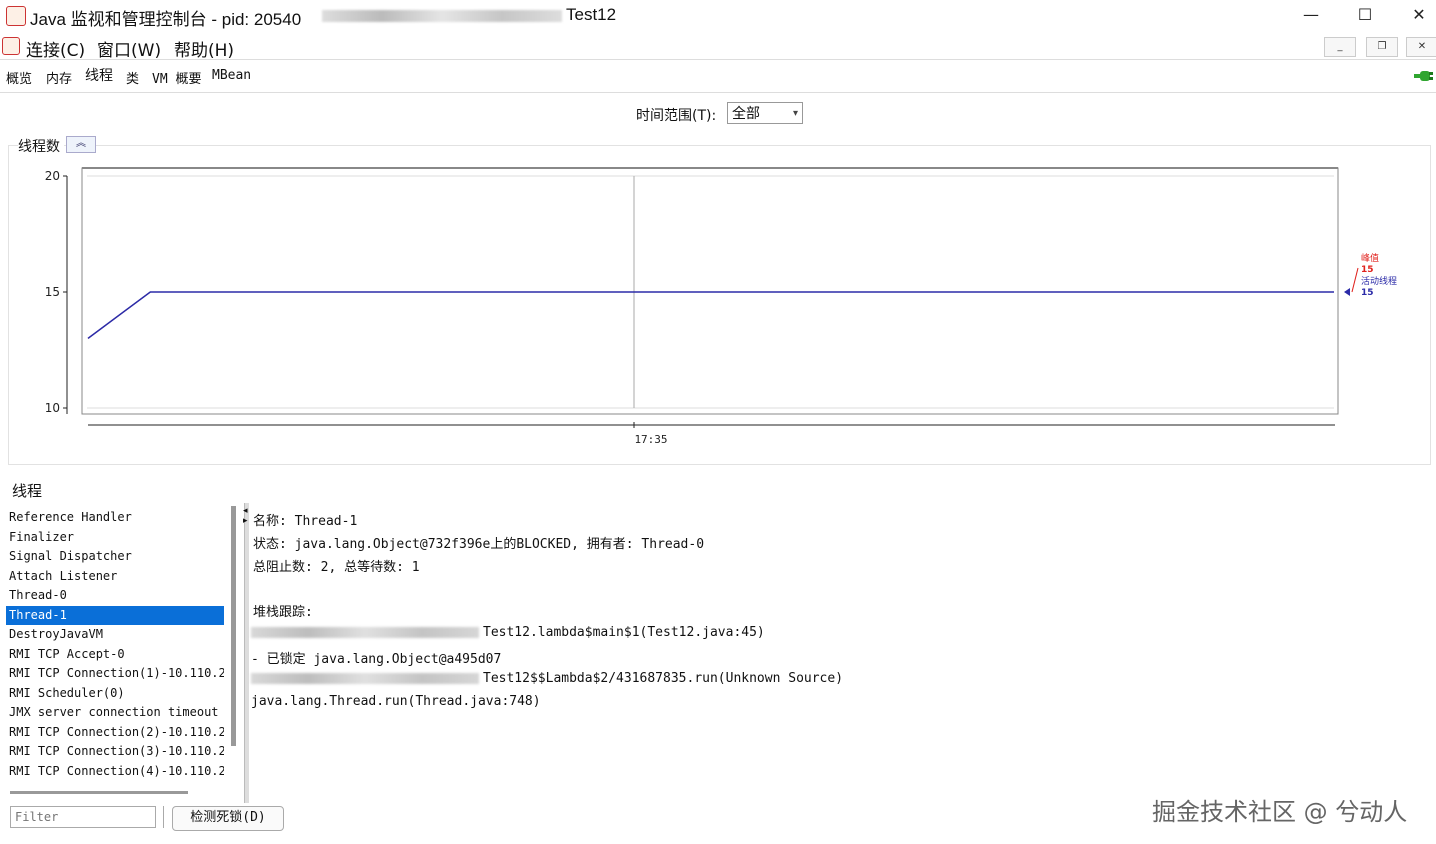  I want to click on chart-series, so click(710, 315).